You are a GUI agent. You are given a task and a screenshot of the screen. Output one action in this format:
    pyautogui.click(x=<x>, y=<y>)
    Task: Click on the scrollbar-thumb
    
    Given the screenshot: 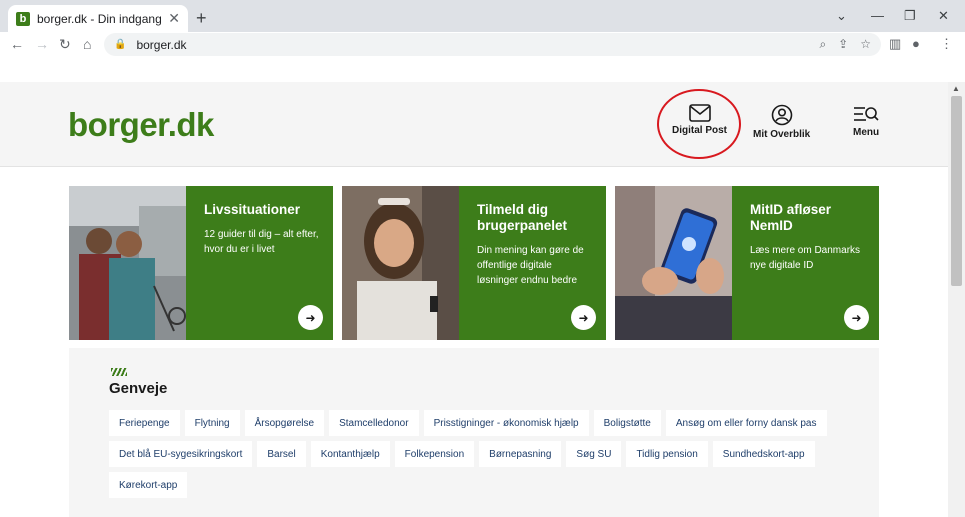 What is the action you would take?
    pyautogui.click(x=956, y=191)
    